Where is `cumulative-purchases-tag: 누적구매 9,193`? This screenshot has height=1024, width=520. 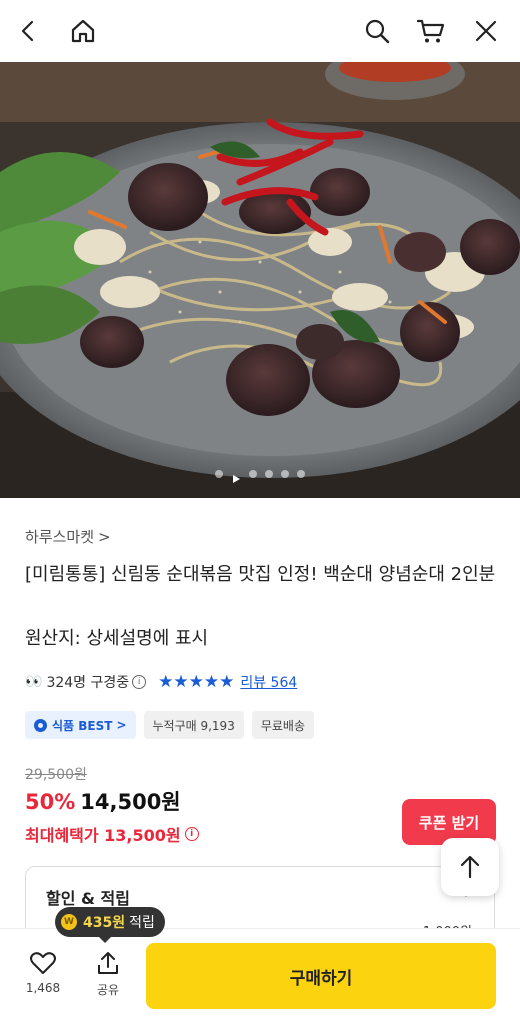
cumulative-purchases-tag: 누적구매 9,193 is located at coordinates (193, 725).